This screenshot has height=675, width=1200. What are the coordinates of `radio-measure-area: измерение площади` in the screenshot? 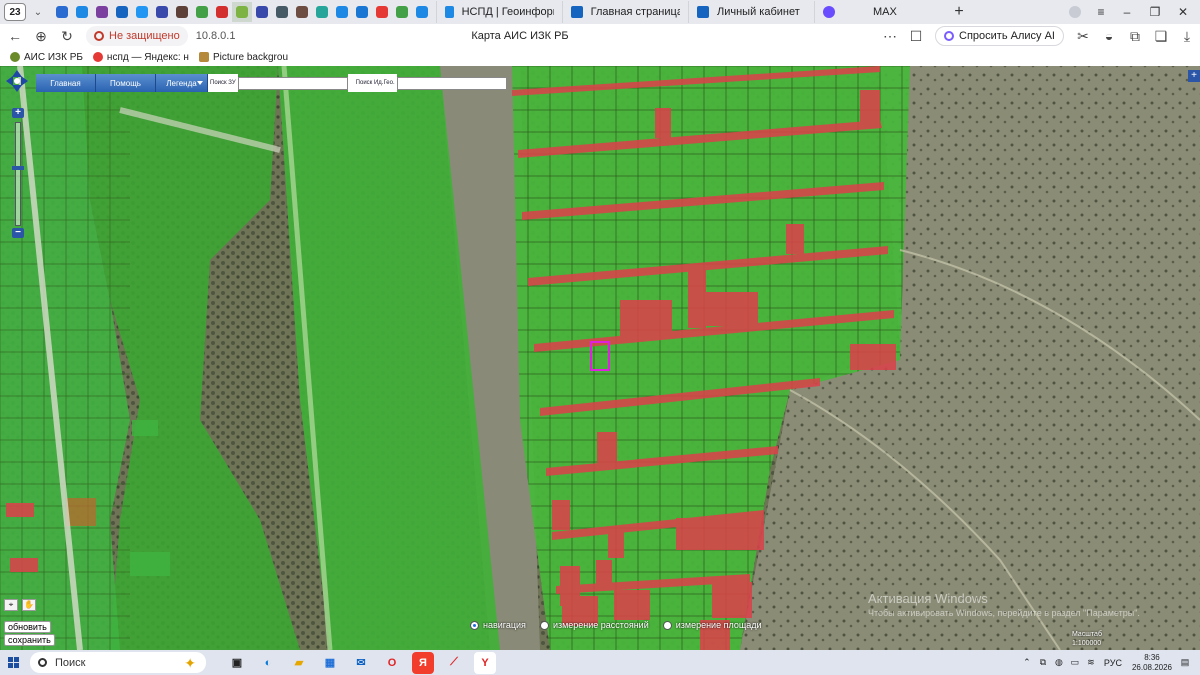 It's located at (712, 625).